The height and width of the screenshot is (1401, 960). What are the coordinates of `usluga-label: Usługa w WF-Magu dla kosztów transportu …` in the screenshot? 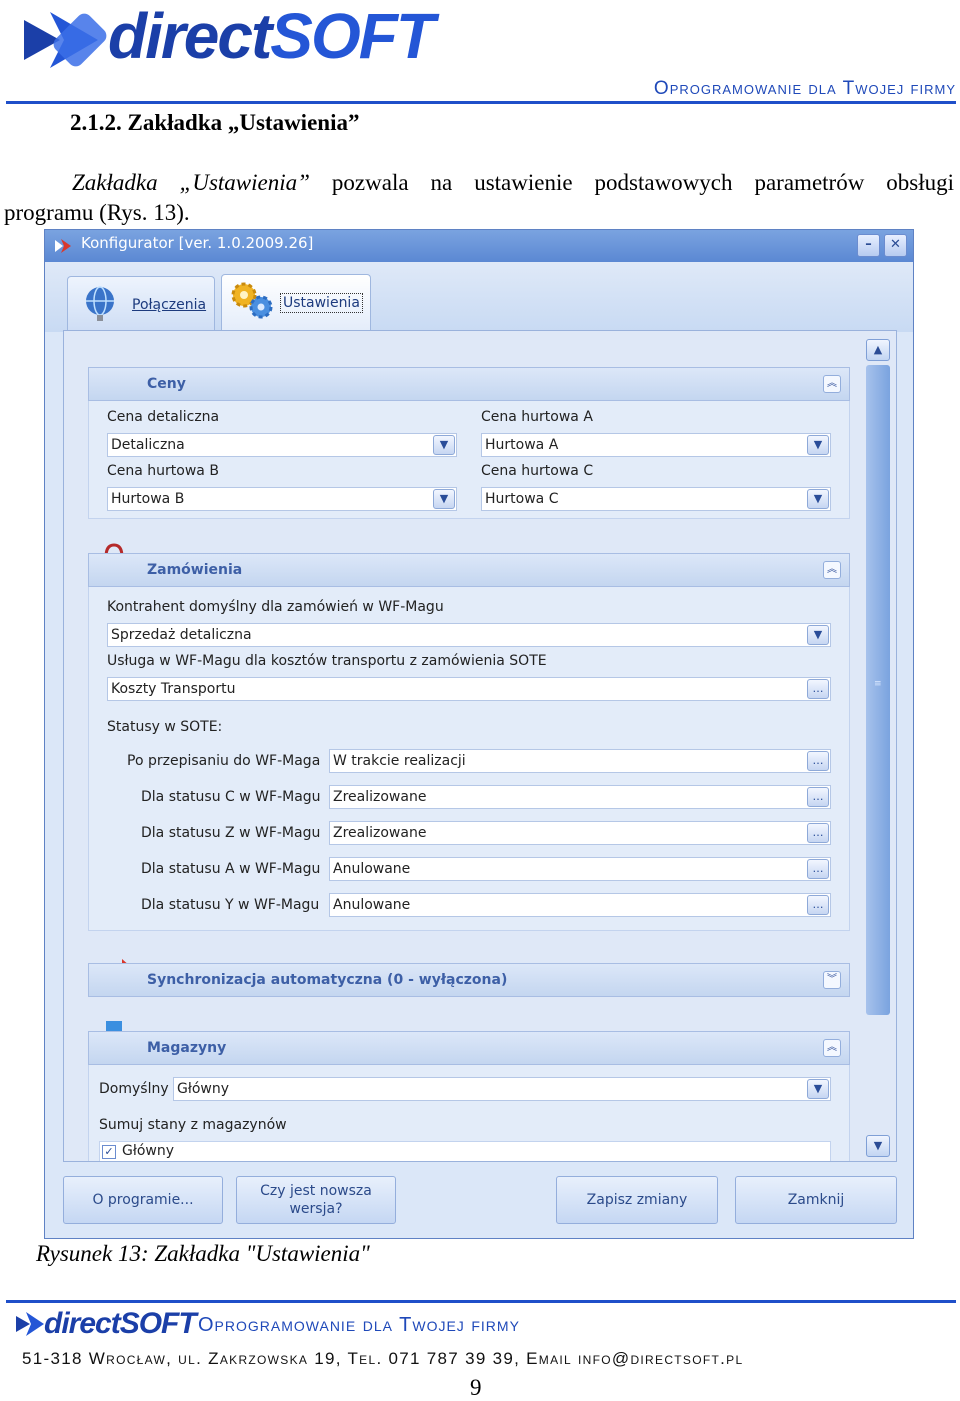 It's located at (327, 661).